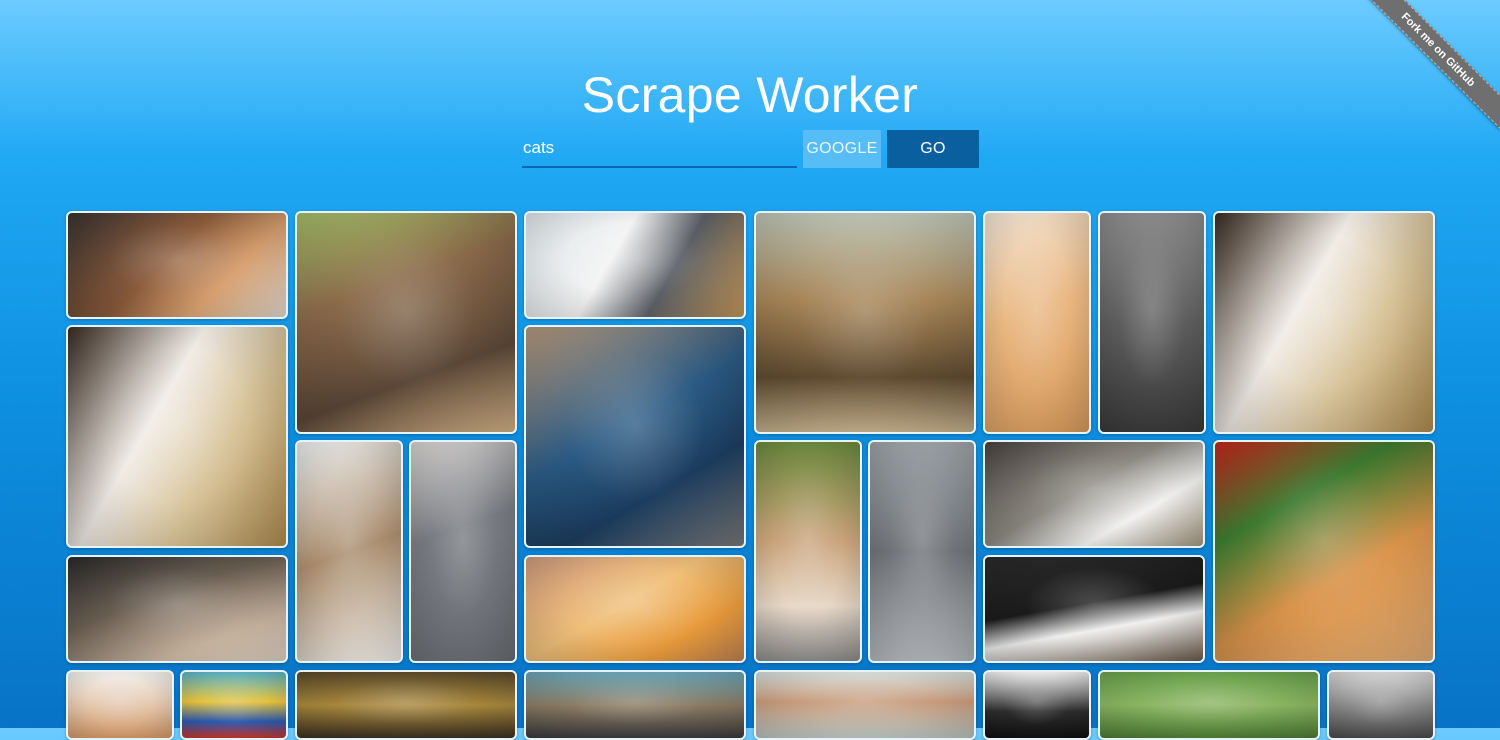  I want to click on gallery-image-cat-under-christmas-tree, so click(1324, 551).